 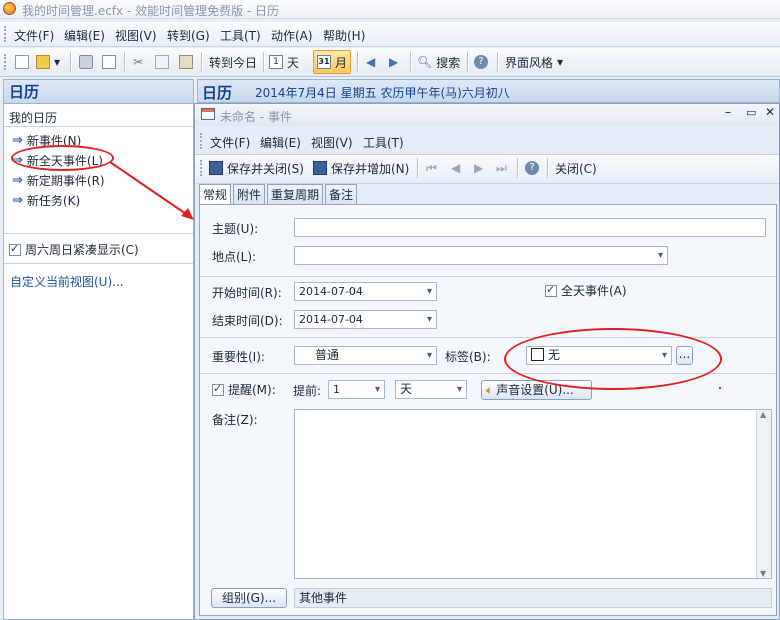 I want to click on annotation-ellipse, so click(x=613, y=359).